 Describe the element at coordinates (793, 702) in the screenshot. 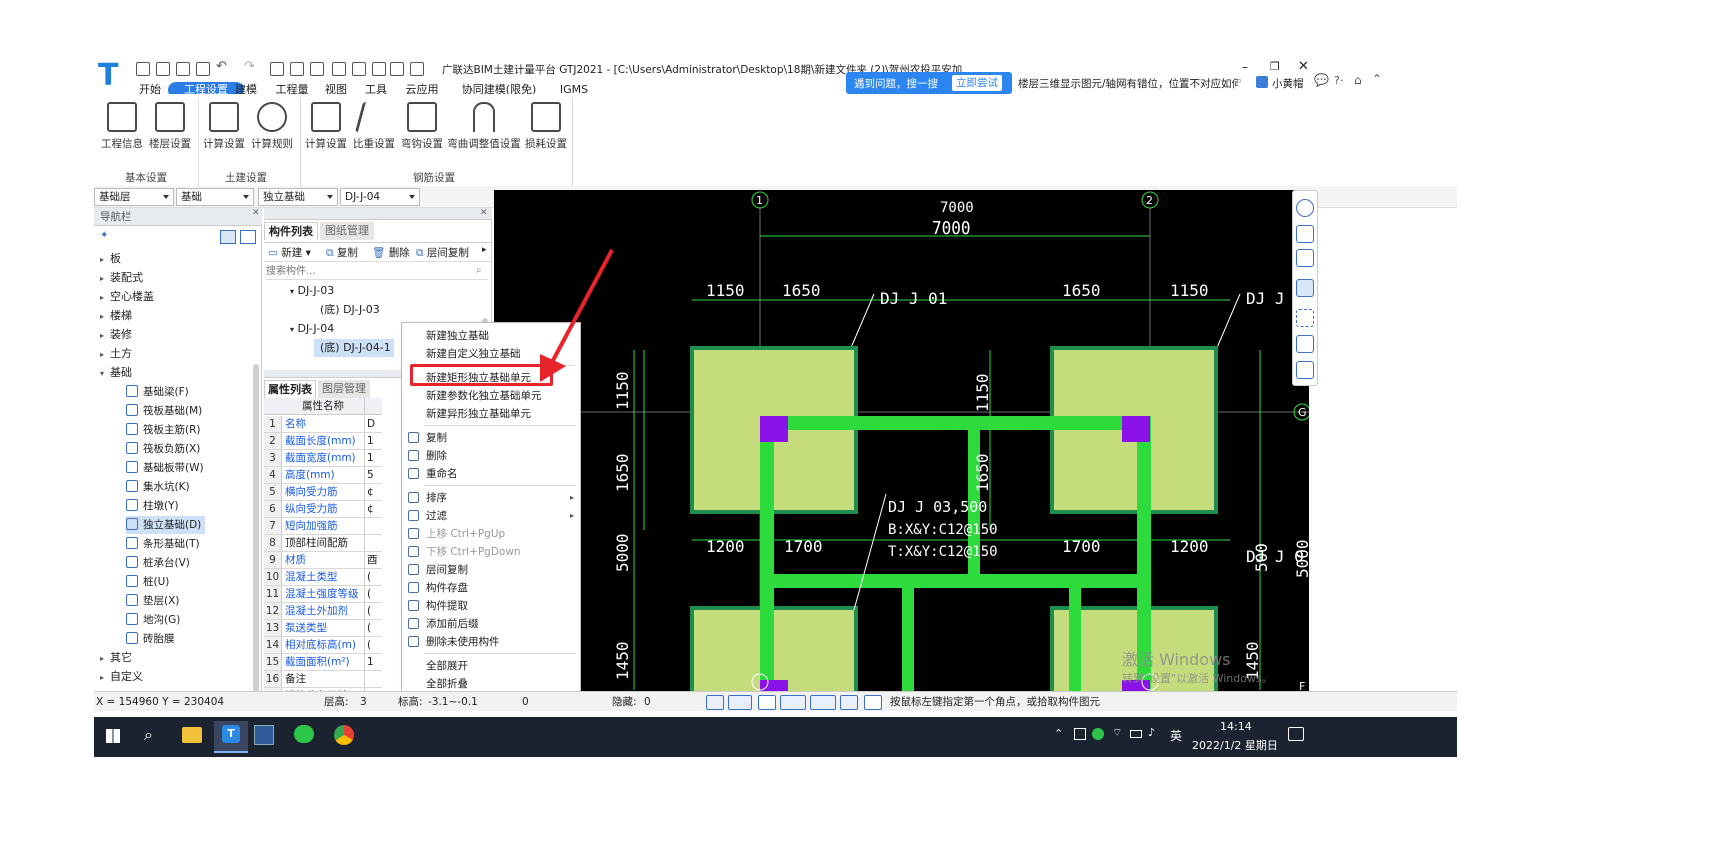

I see `angle-icon` at that location.